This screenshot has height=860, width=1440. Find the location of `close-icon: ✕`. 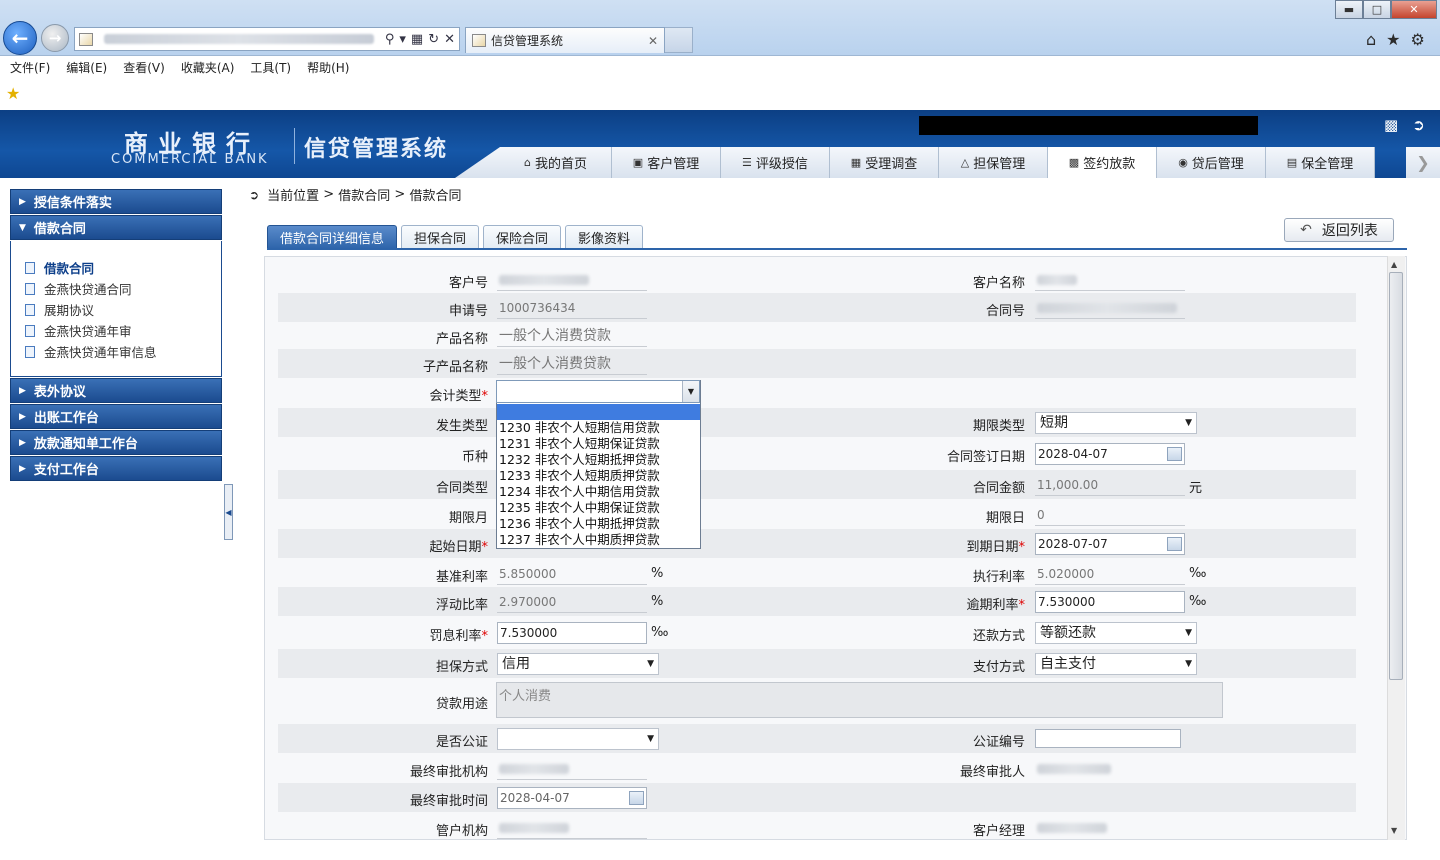

close-icon: ✕ is located at coordinates (1414, 9).